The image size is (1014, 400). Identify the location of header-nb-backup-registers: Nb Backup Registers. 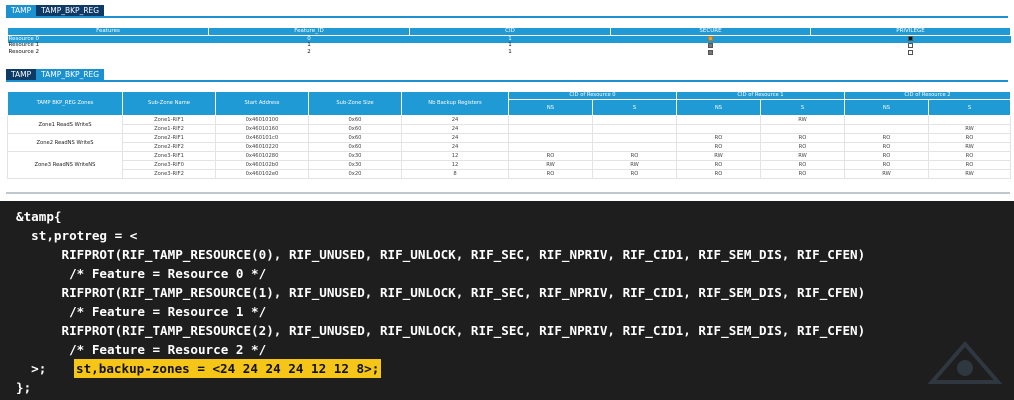
(455, 103).